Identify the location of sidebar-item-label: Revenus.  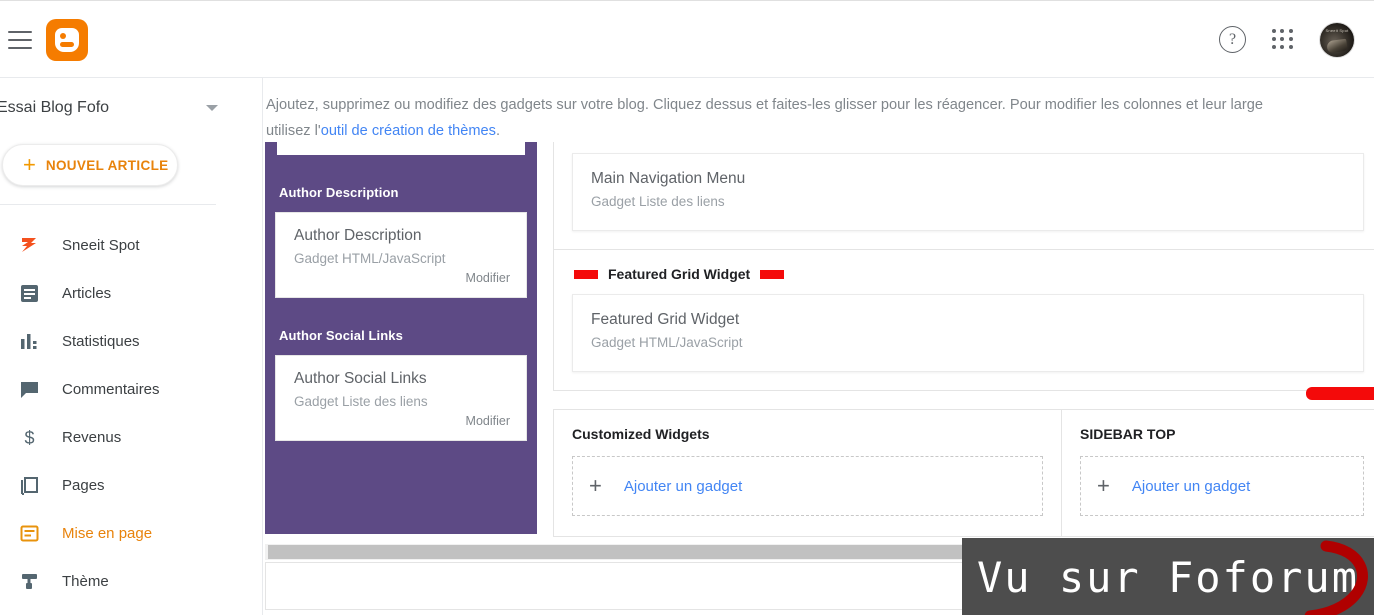
(92, 437).